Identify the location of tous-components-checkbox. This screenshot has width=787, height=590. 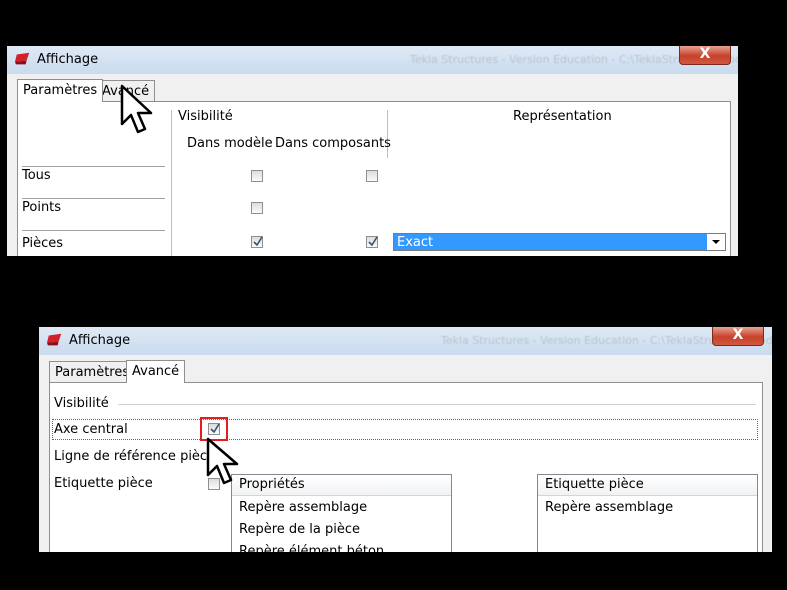
(372, 176).